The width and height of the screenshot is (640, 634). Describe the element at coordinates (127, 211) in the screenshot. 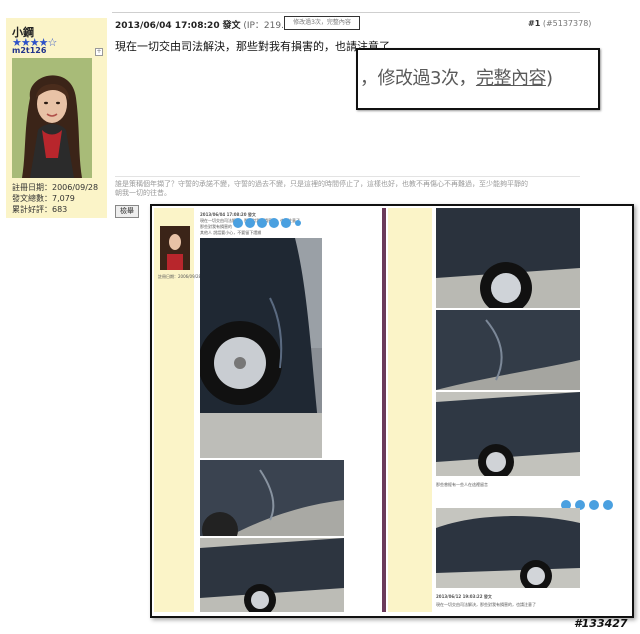

I see `report-button: 檢舉` at that location.